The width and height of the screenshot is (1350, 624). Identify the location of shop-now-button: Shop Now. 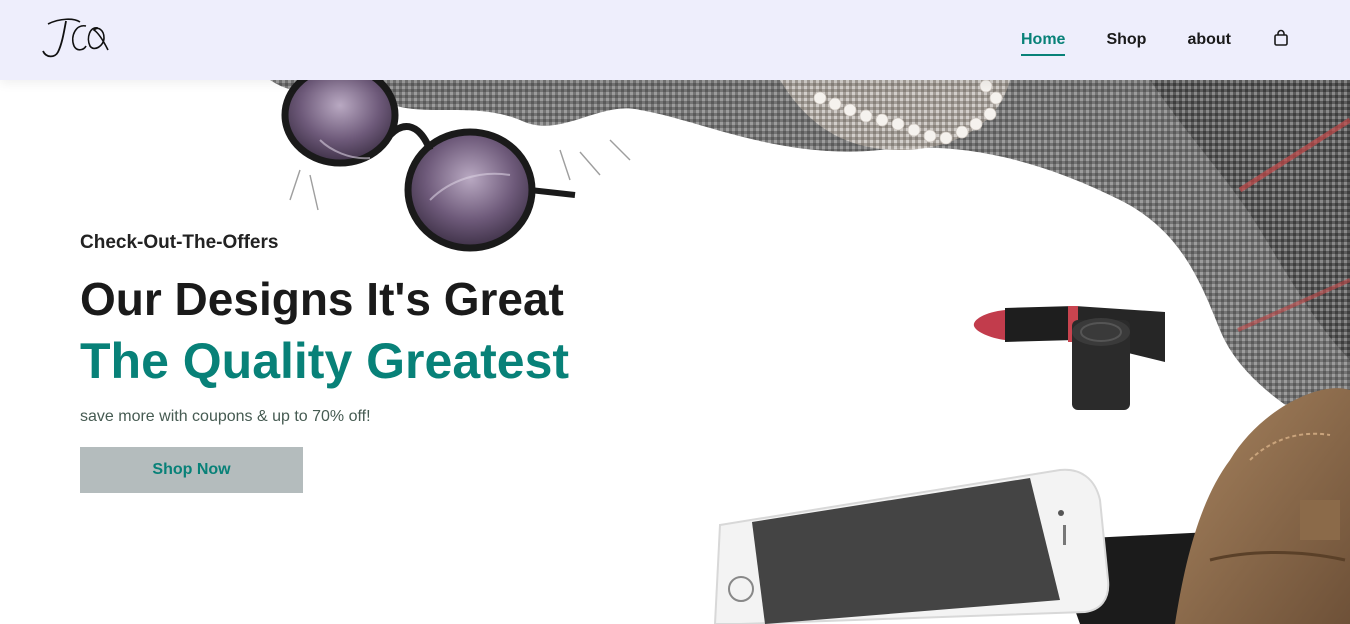
(191, 470).